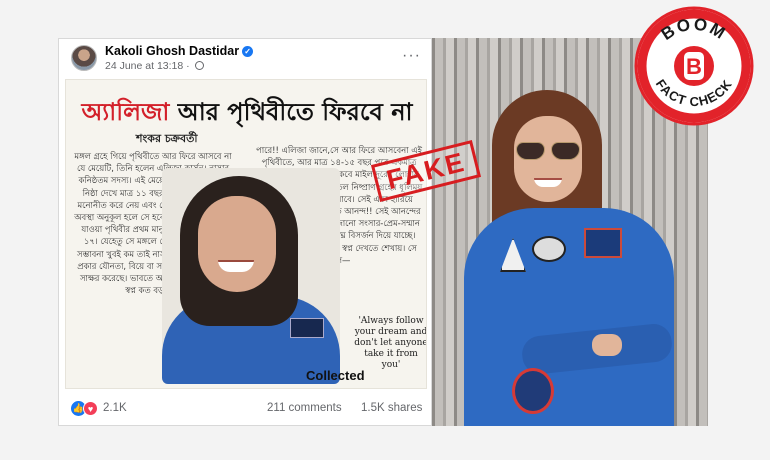 This screenshot has width=770, height=460. I want to click on reactions-bar: 👍 ♥ 2.1K 211 comments 1.5K shares, so click(246, 408).